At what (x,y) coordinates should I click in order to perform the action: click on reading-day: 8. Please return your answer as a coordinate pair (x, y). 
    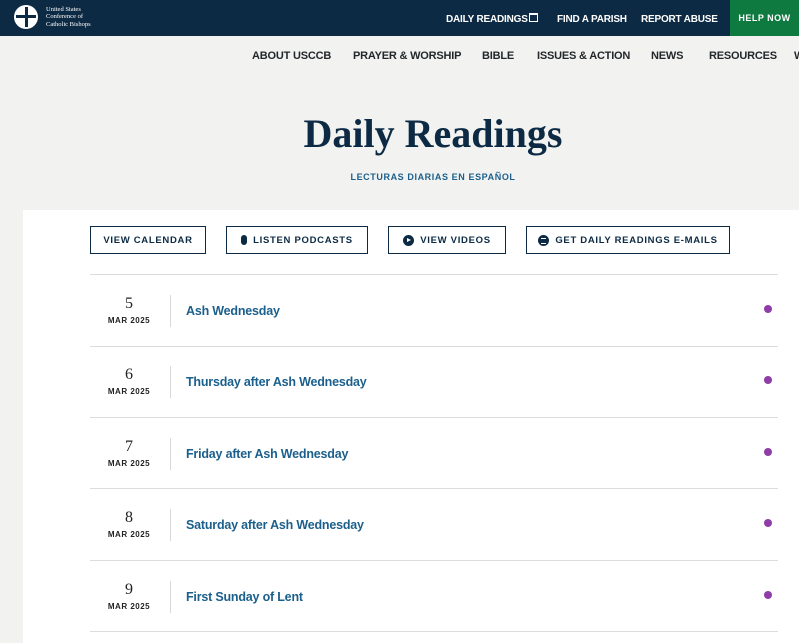
    Looking at the image, I should click on (129, 517).